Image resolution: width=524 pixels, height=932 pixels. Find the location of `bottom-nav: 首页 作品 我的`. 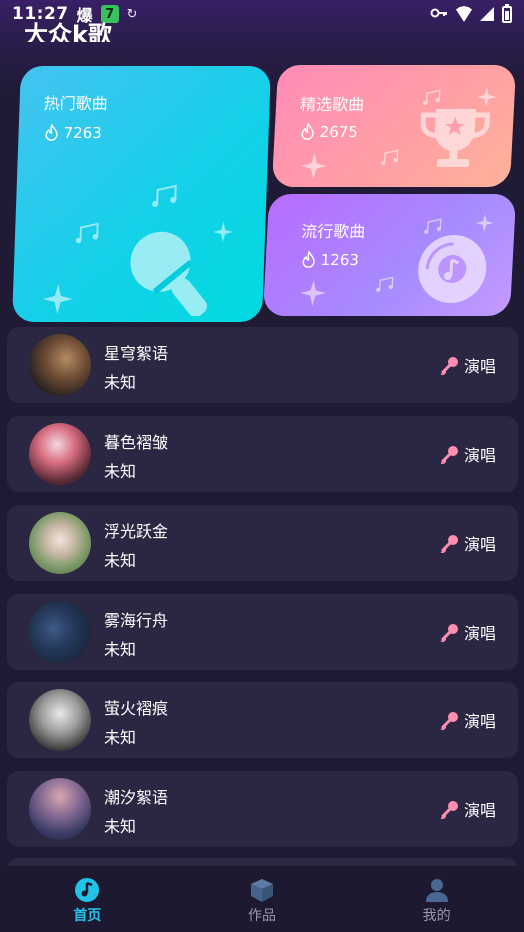

bottom-nav: 首页 作品 我的 is located at coordinates (262, 899).